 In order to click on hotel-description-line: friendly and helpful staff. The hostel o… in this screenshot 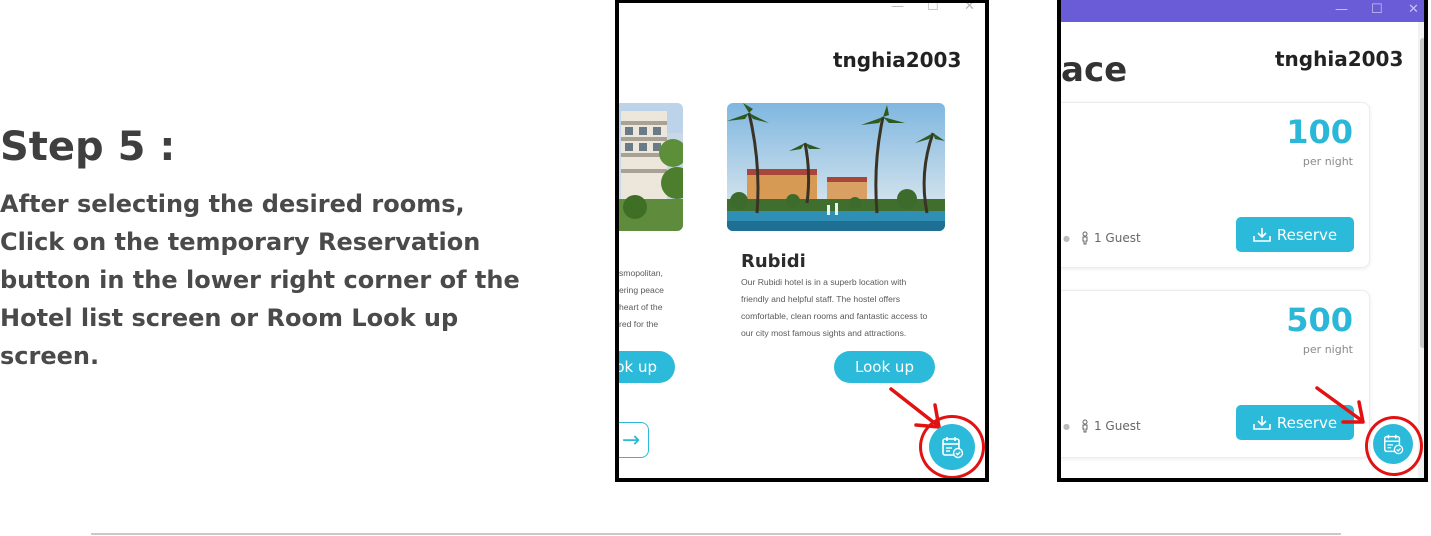, I will do `click(821, 299)`.